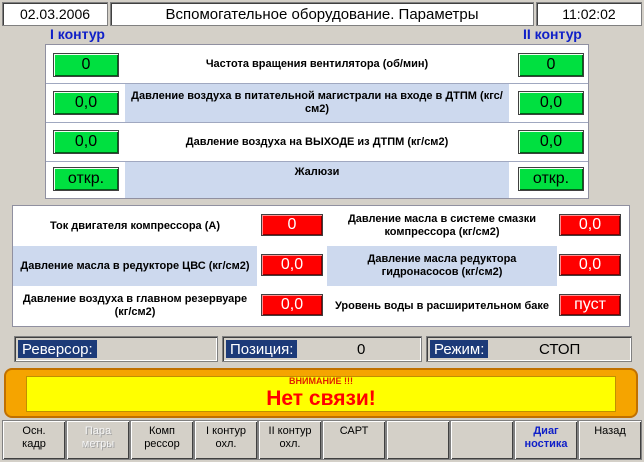 The width and height of the screenshot is (644, 462). Describe the element at coordinates (162, 431) in the screenshot. I see `nav-label: Комп` at that location.